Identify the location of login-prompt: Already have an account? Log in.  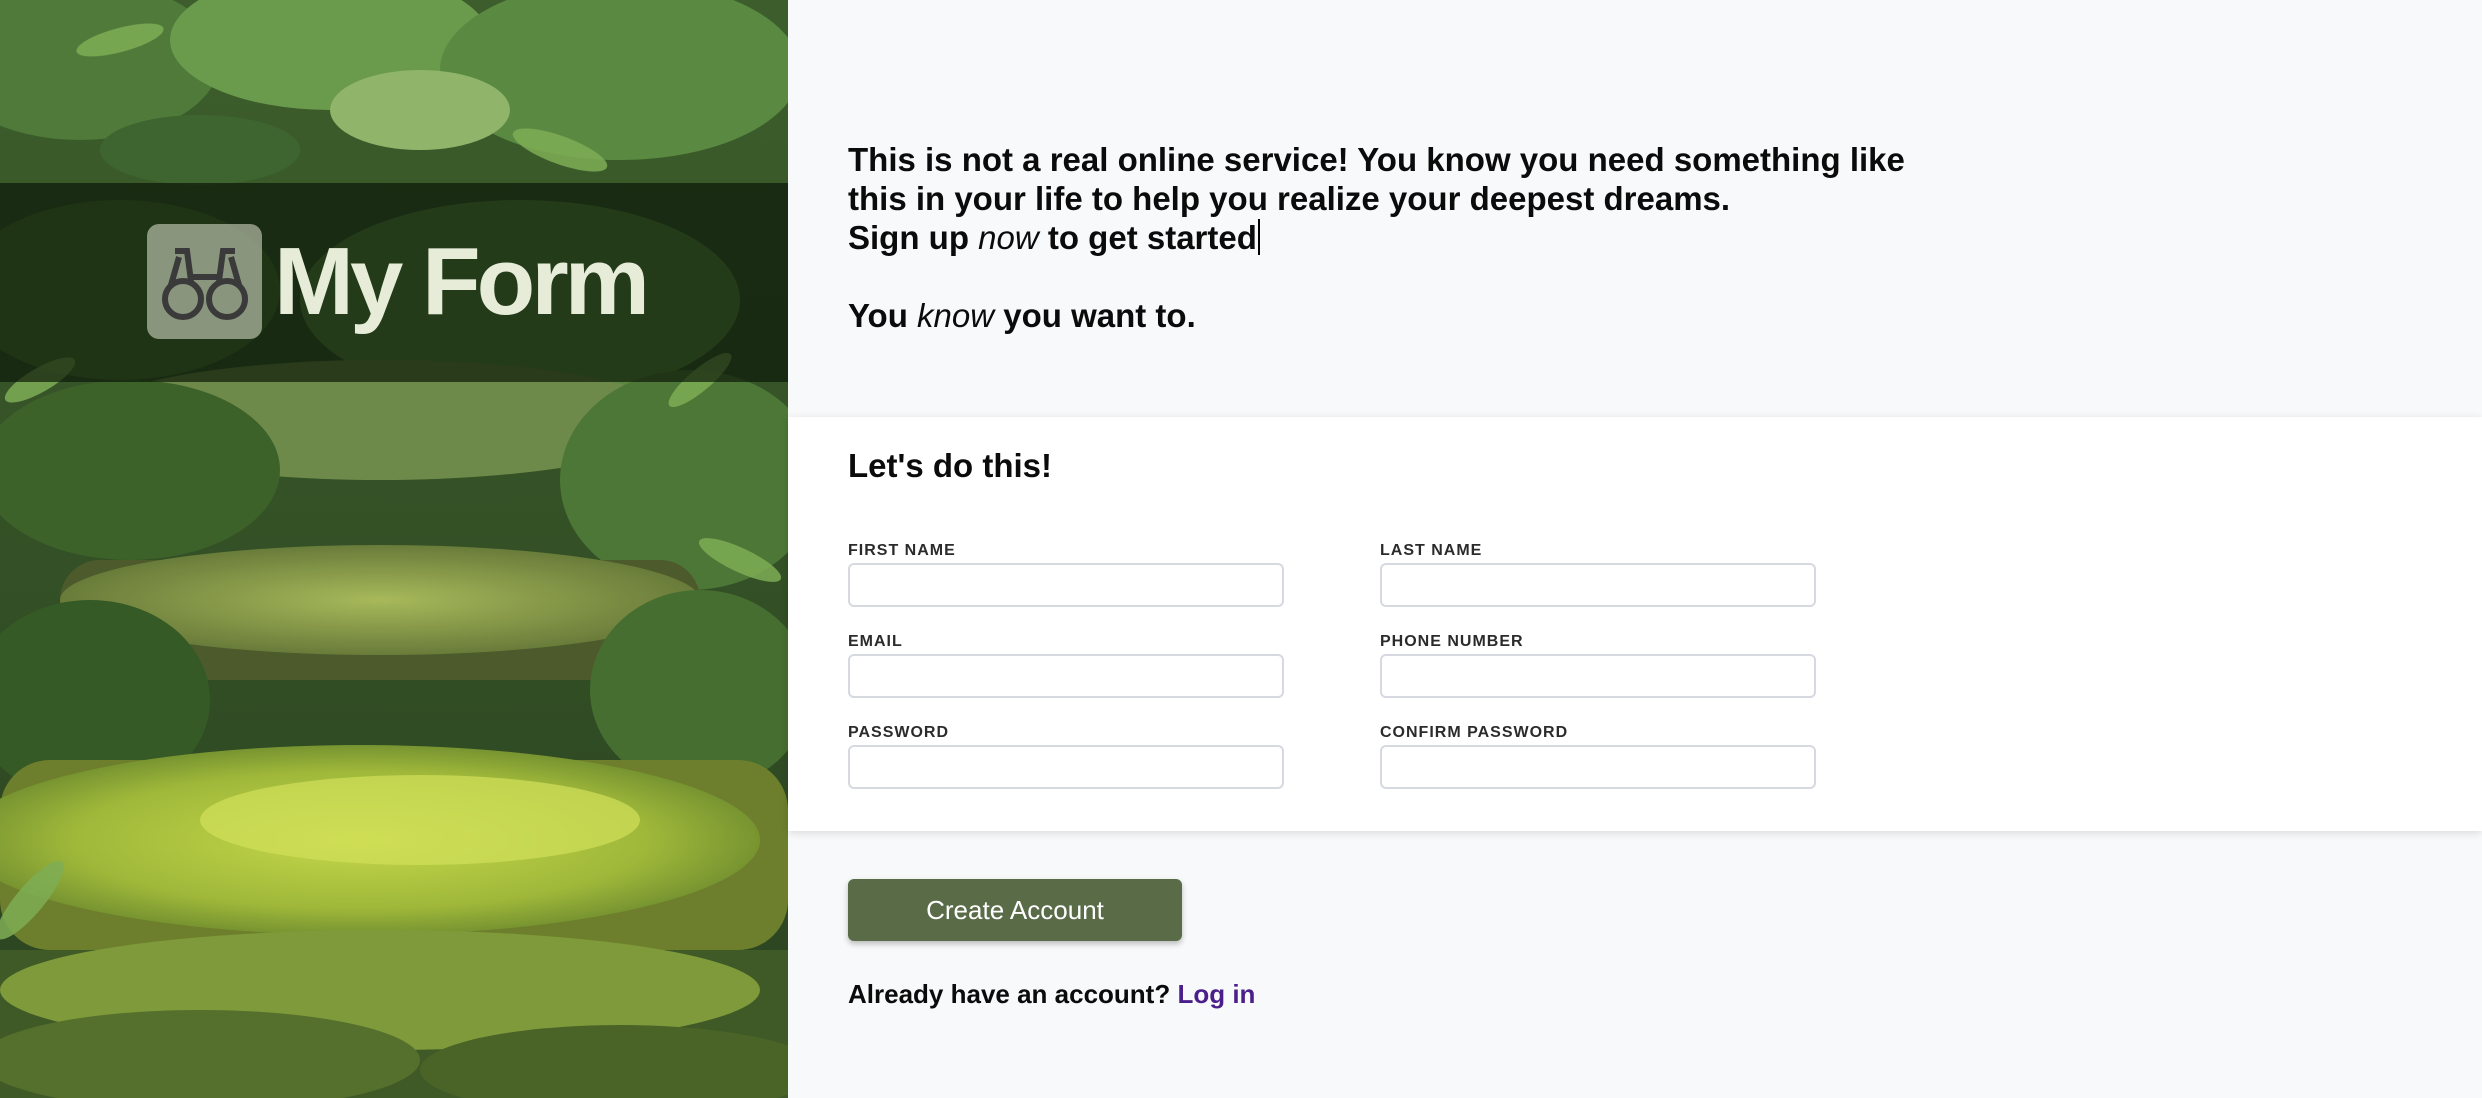
(1051, 994).